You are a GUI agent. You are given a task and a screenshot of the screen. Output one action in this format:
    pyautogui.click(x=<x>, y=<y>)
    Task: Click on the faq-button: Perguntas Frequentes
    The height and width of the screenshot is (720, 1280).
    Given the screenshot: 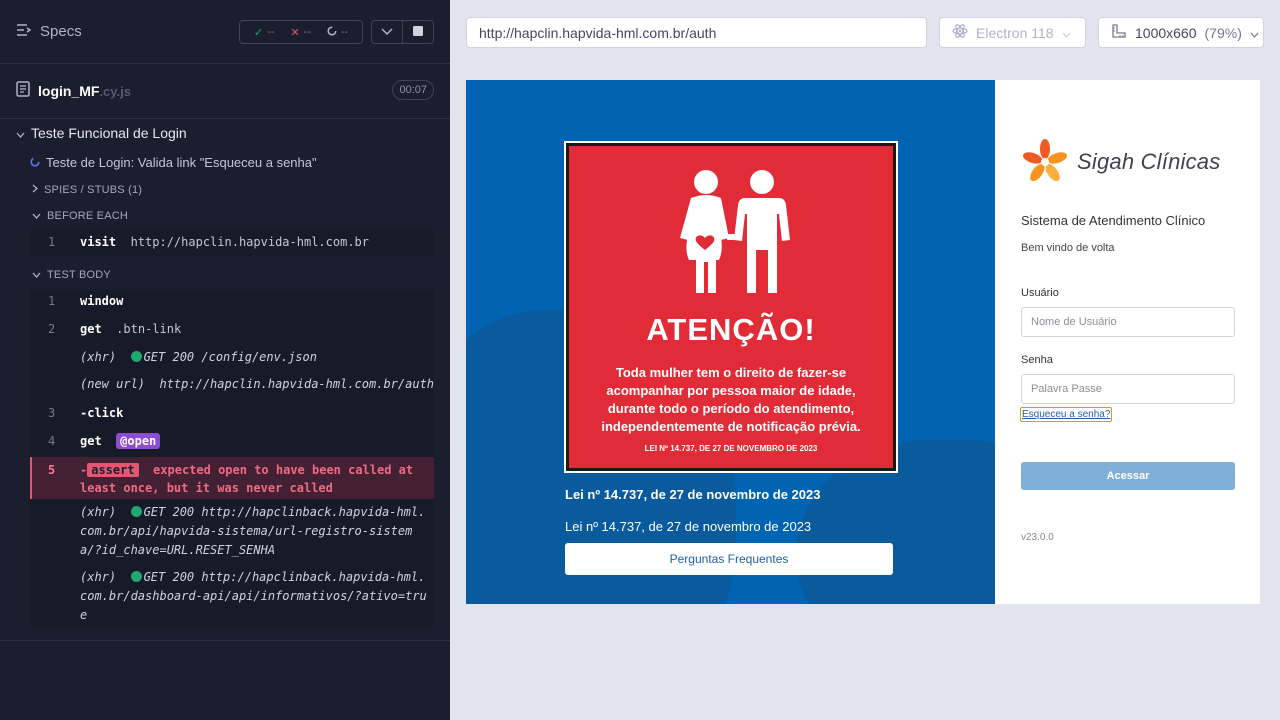 What is the action you would take?
    pyautogui.click(x=729, y=559)
    